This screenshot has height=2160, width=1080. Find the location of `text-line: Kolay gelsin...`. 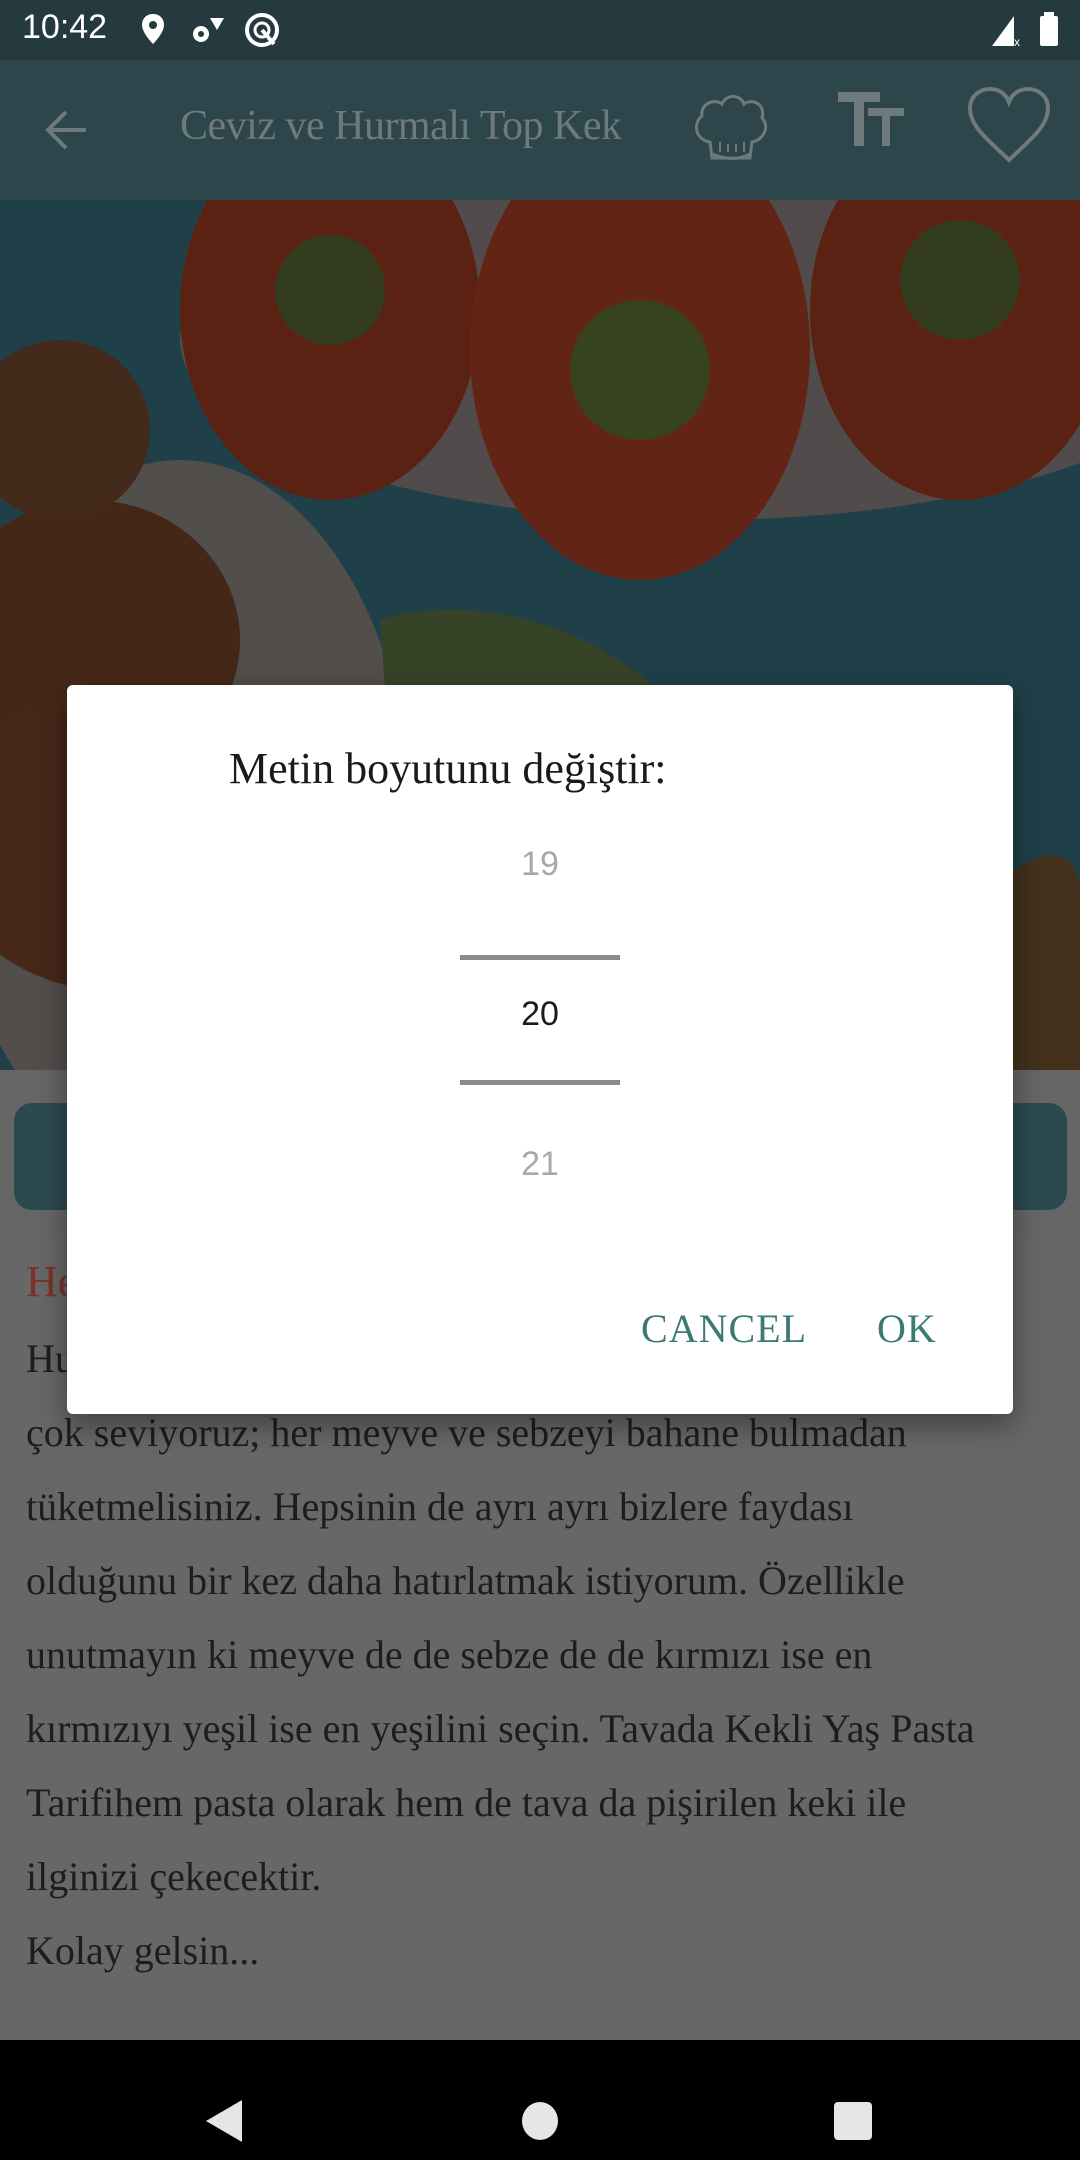

text-line: Kolay gelsin... is located at coordinates (143, 1950).